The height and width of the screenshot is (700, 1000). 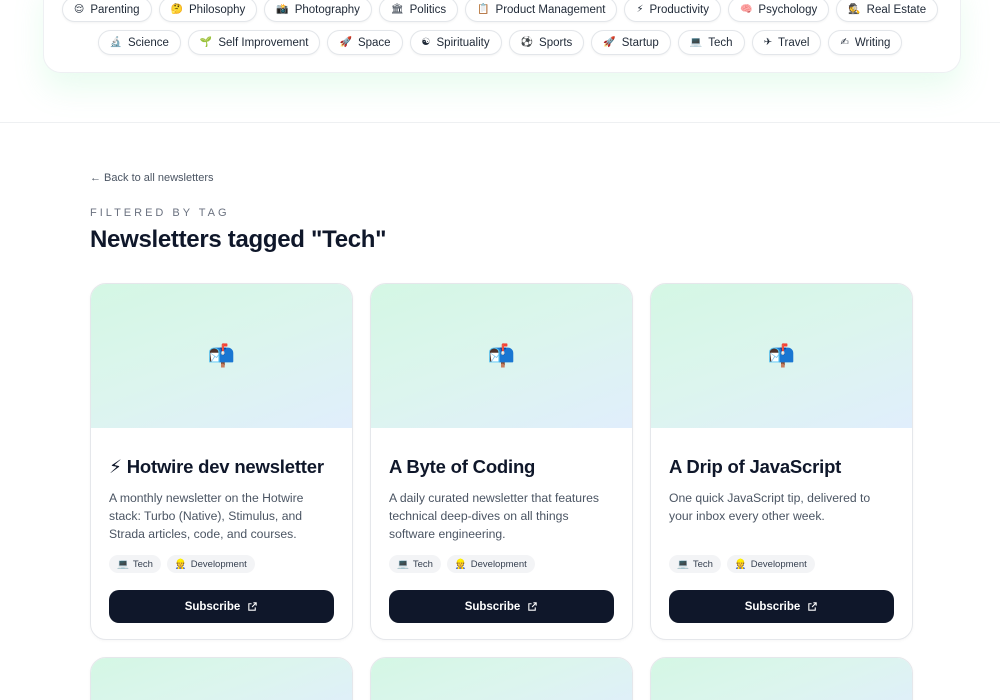 I want to click on tag-chip-science: 🔬 Science, so click(x=139, y=42).